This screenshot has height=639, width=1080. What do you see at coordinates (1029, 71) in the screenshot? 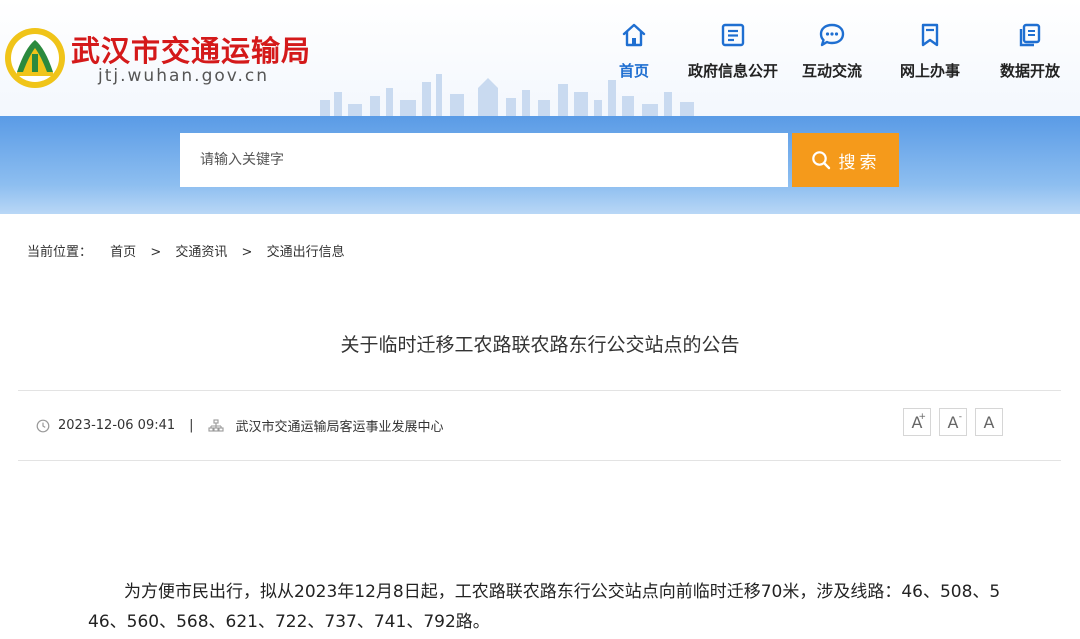
I see `nav-open-data-label: 数据开放` at bounding box center [1029, 71].